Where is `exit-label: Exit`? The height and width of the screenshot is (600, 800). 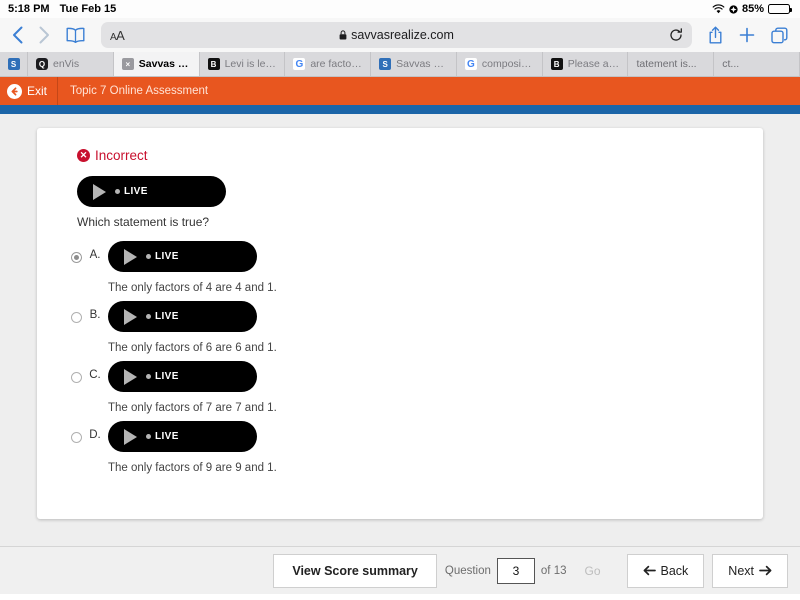 exit-label: Exit is located at coordinates (37, 91).